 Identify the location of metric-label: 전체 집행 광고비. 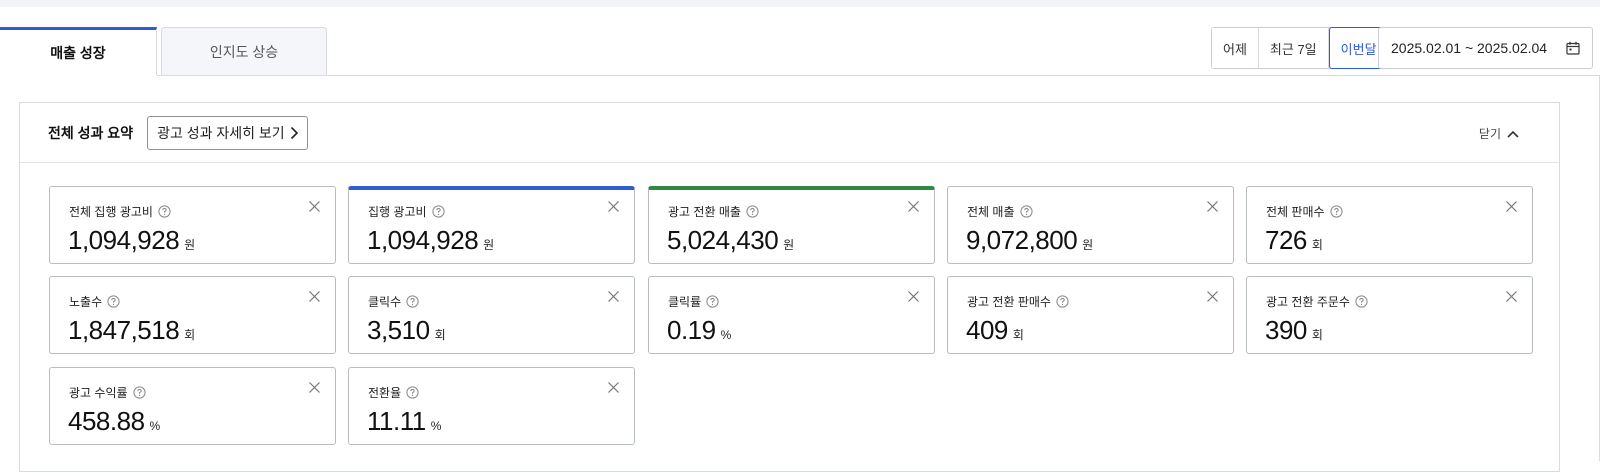
(120, 211).